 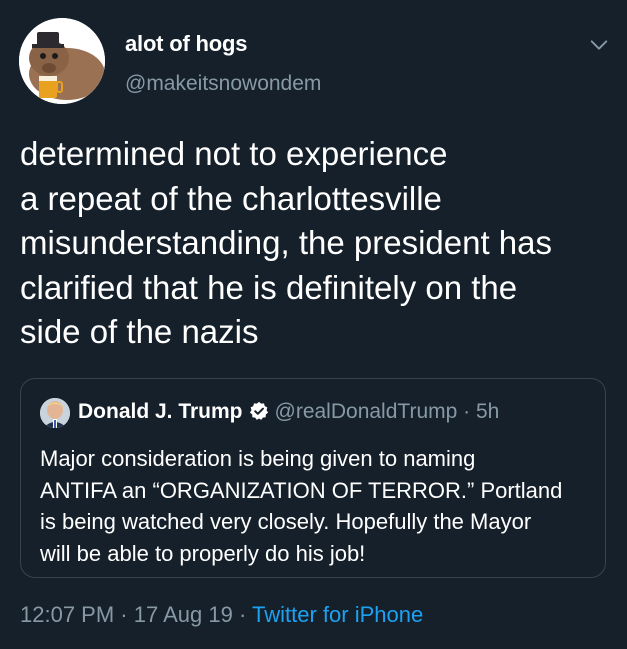 I want to click on quoted-author-avatar, so click(x=55, y=413).